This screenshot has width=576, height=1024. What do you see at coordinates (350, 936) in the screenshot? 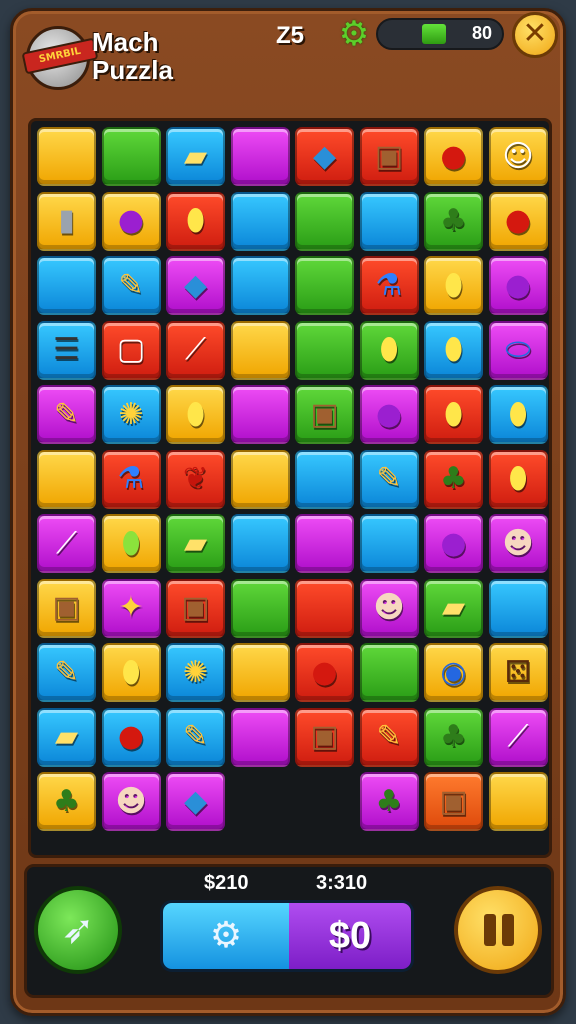
I see `score-display: $0` at bounding box center [350, 936].